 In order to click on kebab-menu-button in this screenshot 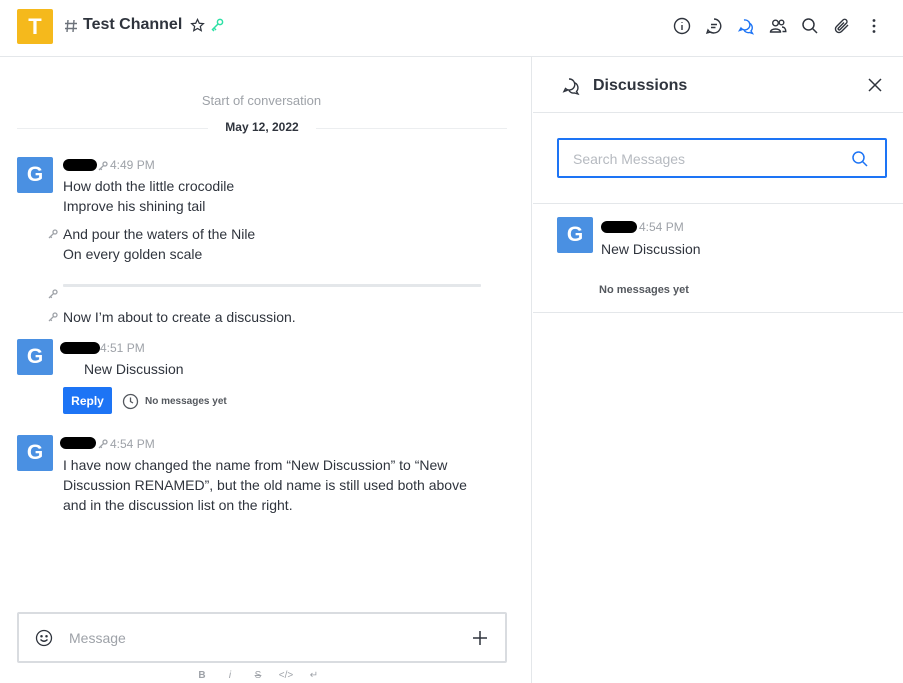, I will do `click(874, 26)`.